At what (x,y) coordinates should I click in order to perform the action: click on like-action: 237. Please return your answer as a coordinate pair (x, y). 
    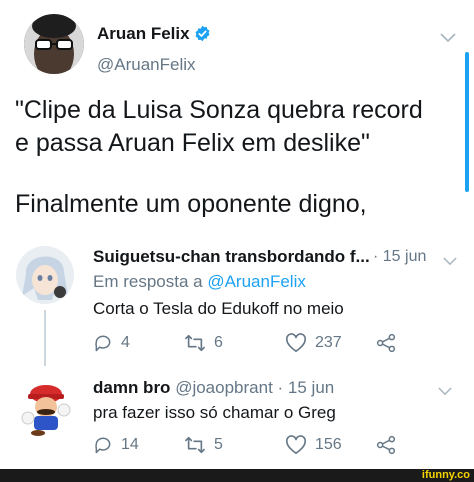
    Looking at the image, I should click on (313, 343).